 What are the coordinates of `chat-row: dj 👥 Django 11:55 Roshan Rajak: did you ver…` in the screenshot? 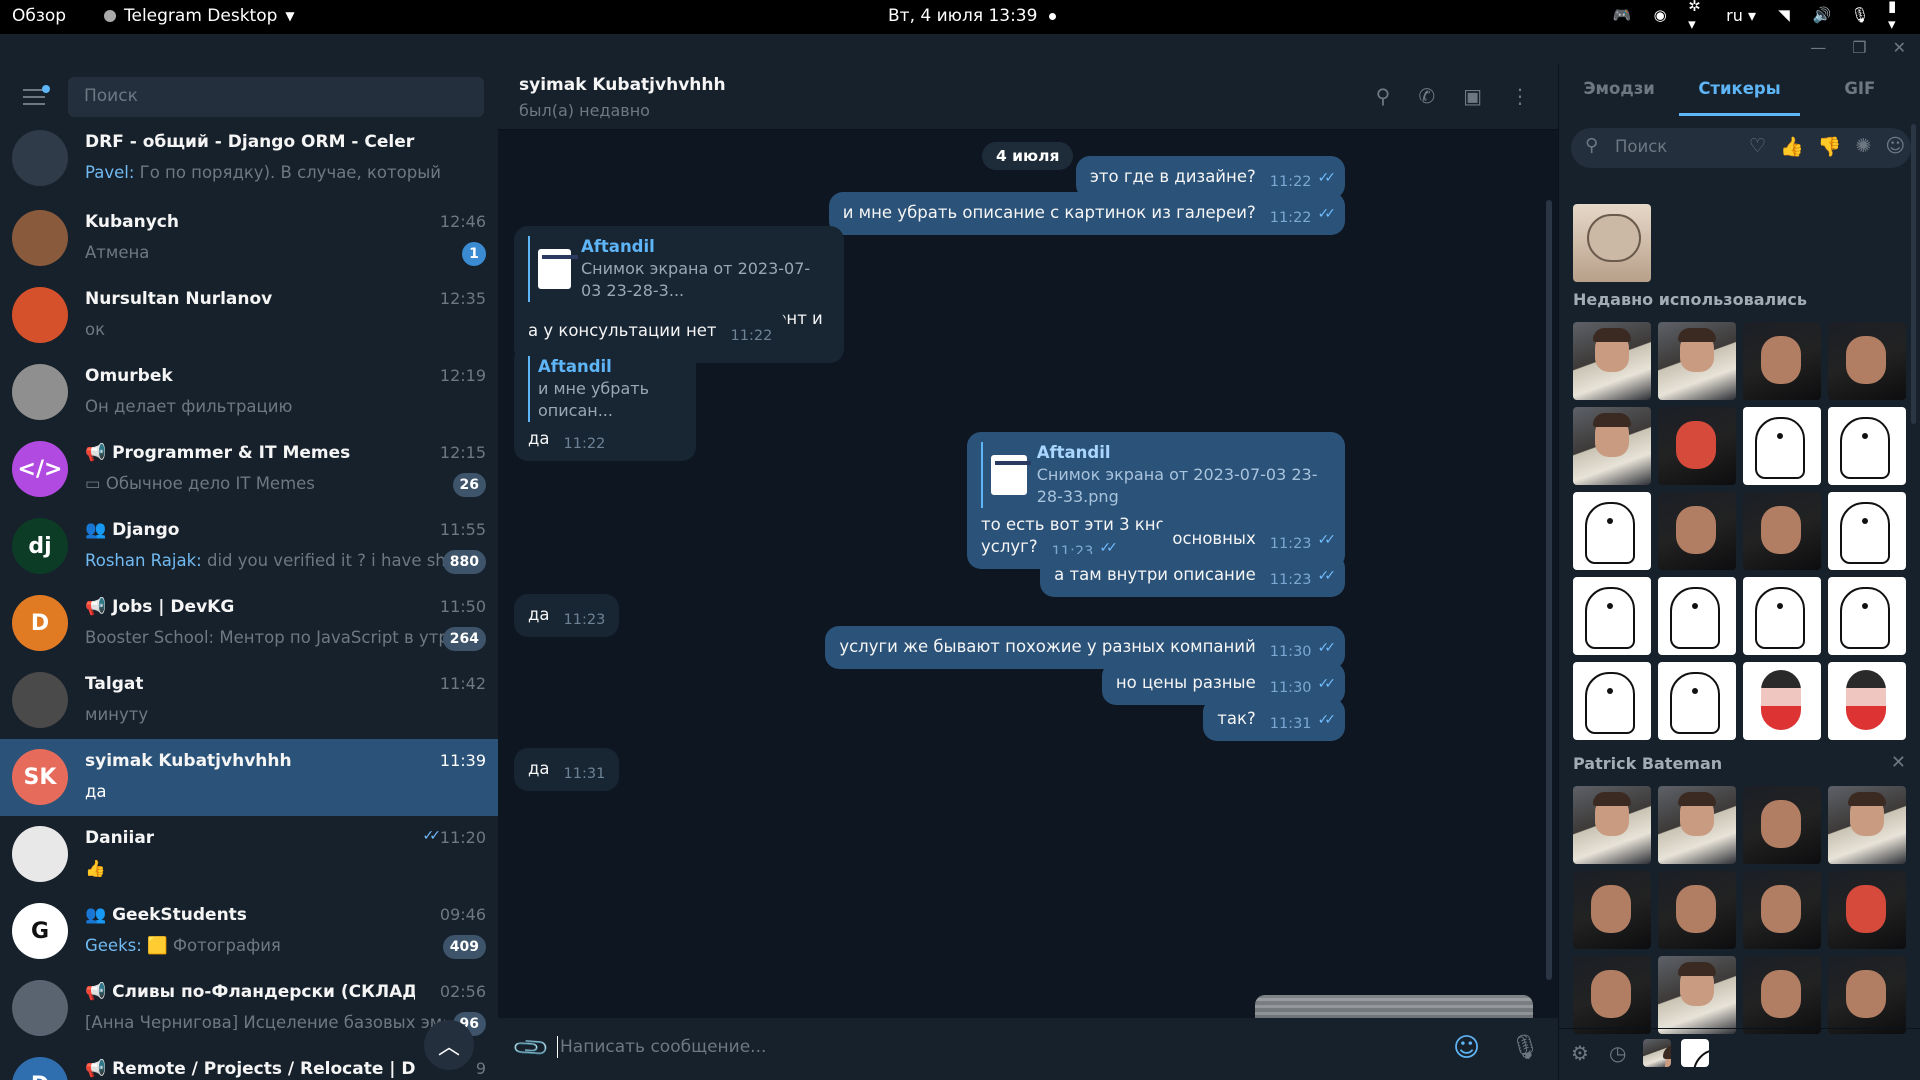 It's located at (249, 546).